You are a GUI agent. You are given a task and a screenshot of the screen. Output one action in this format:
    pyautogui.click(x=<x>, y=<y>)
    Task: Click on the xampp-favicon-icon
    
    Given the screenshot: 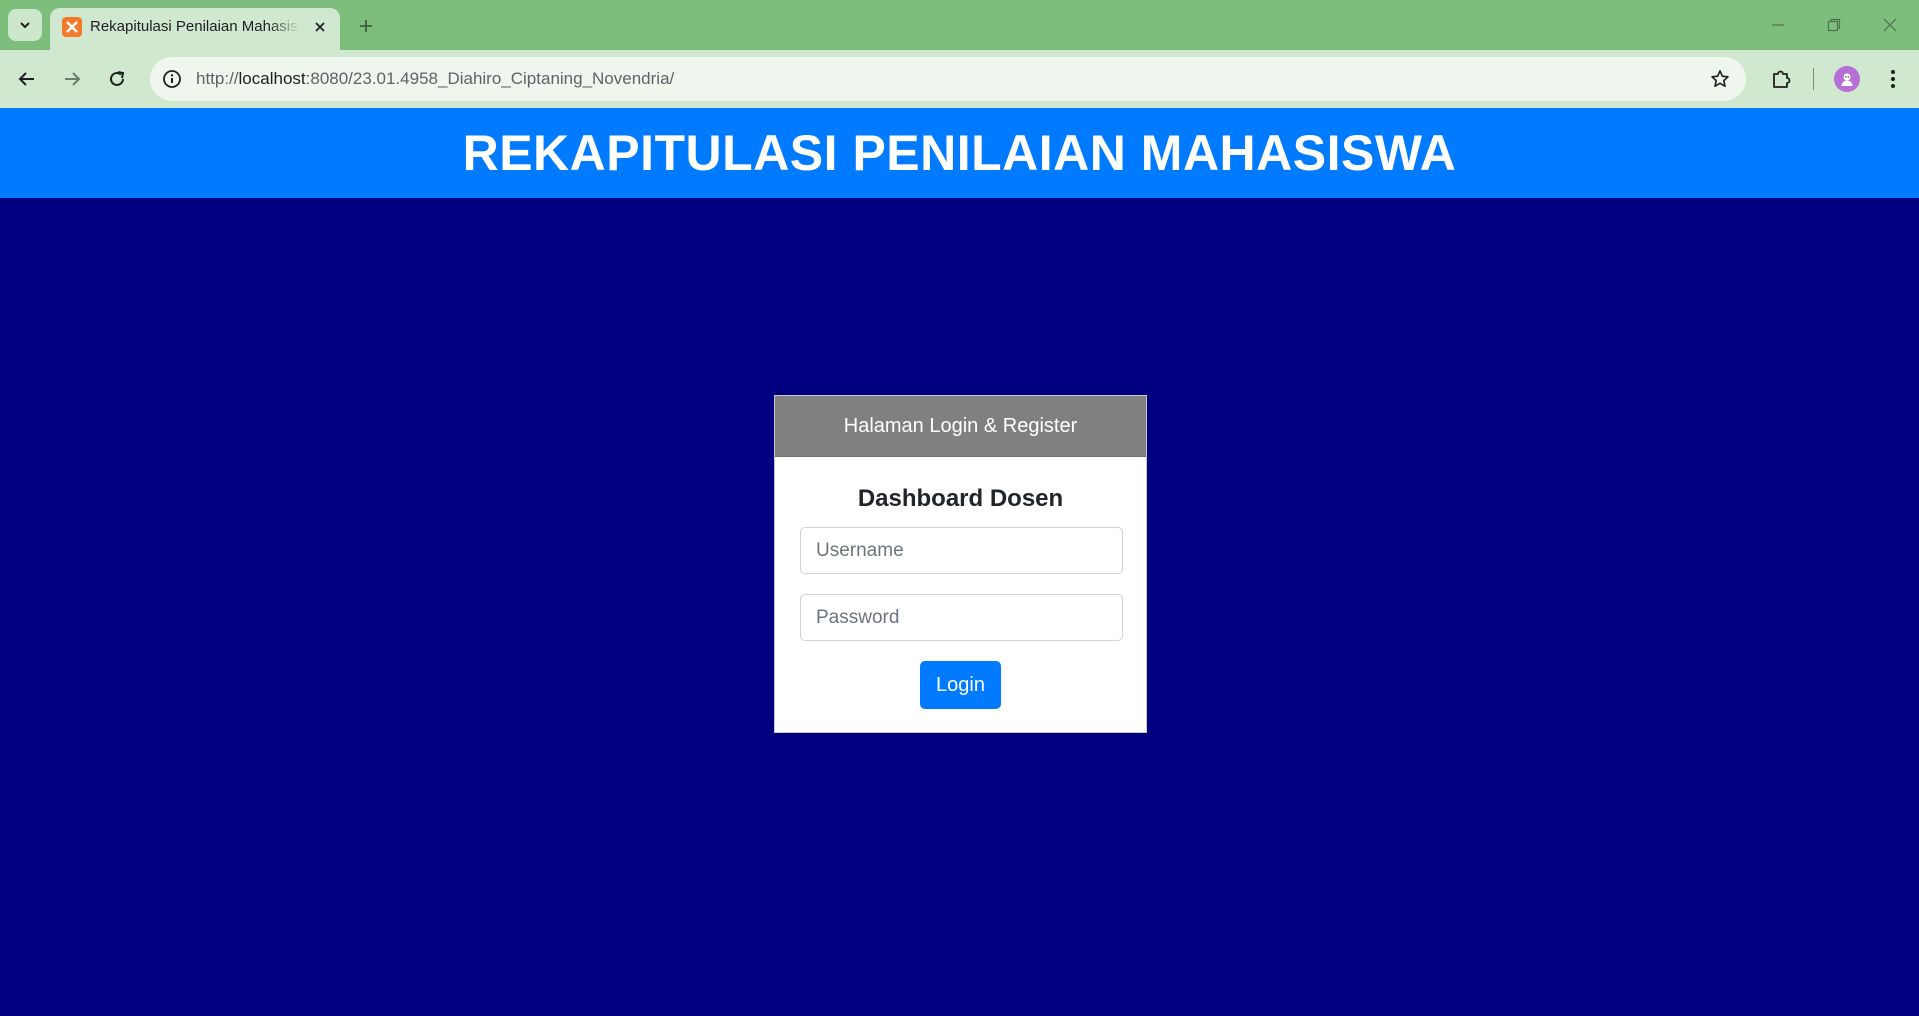 What is the action you would take?
    pyautogui.click(x=72, y=27)
    